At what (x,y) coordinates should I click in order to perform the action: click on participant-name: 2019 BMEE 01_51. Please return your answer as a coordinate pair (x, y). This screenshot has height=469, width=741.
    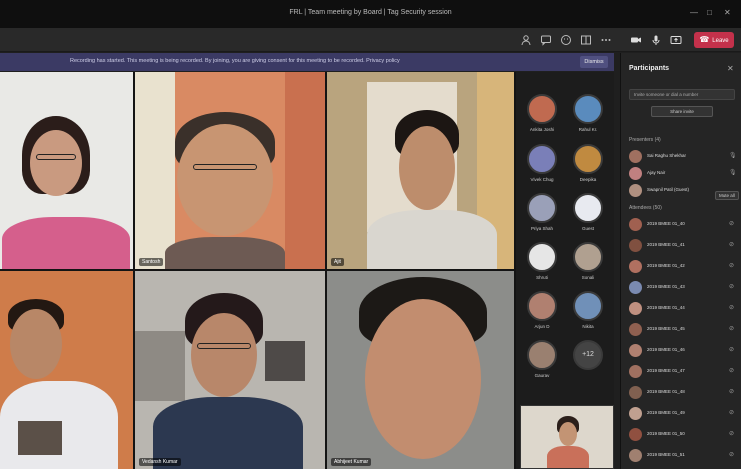
    Looking at the image, I should click on (666, 454).